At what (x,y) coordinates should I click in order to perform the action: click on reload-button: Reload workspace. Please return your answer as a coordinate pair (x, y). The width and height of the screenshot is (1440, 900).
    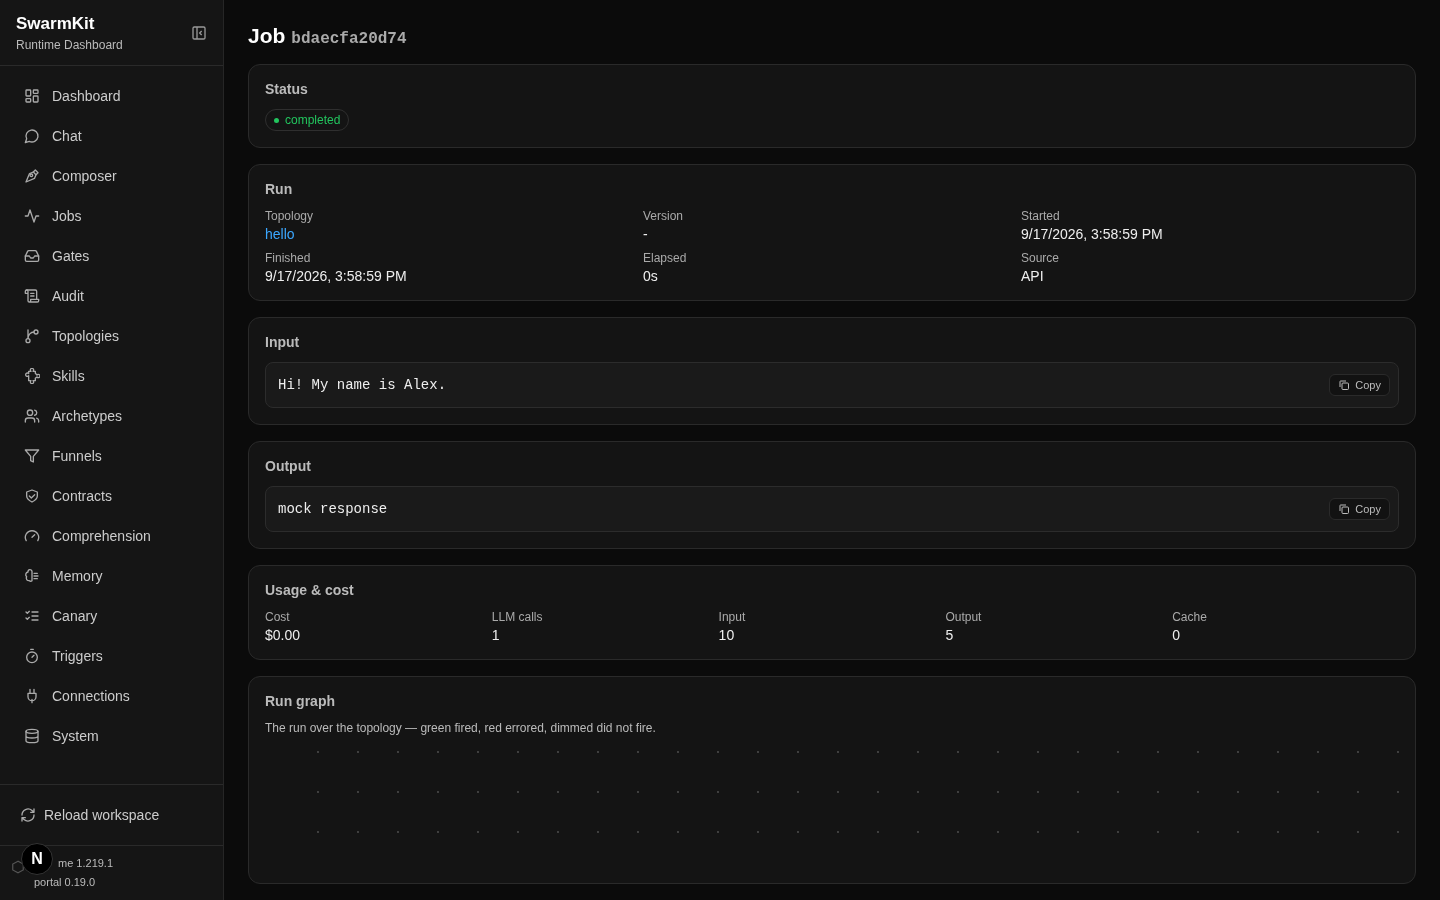
    Looking at the image, I should click on (90, 815).